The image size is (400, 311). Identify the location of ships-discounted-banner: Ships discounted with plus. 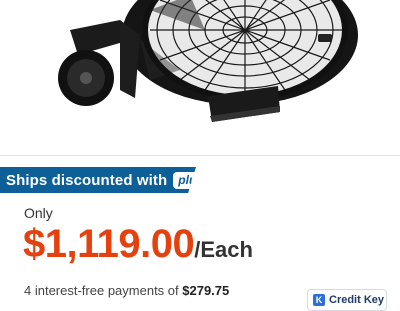
(98, 180).